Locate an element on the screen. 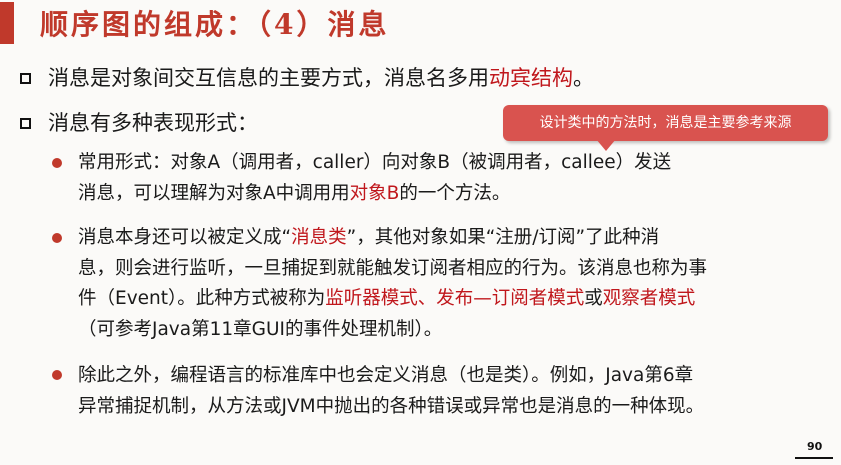  slide-title: 顺序图的组成：（4）消息 is located at coordinates (215, 24).